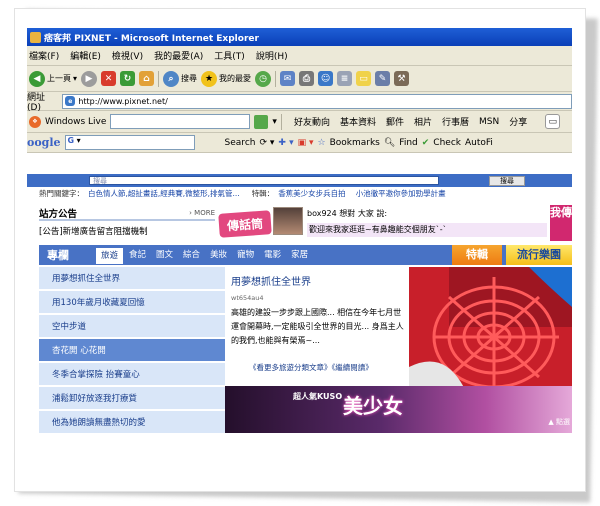 Image resolution: width=600 pixels, height=506 pixels. Describe the element at coordinates (489, 122) in the screenshot. I see `live-link-msn: MSN` at that location.